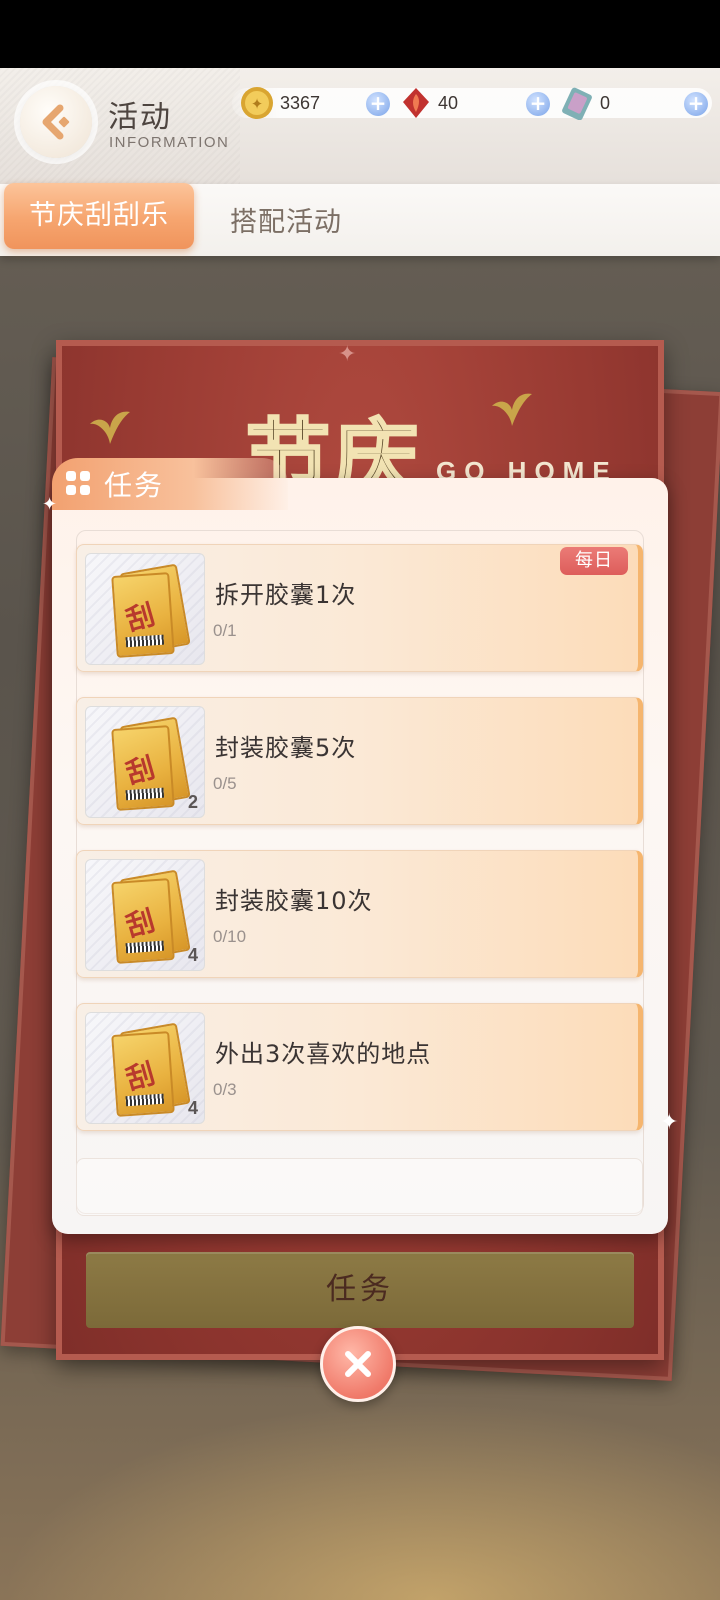 This screenshot has width=720, height=1600. Describe the element at coordinates (140, 117) in the screenshot. I see `page-title: 活动` at that location.